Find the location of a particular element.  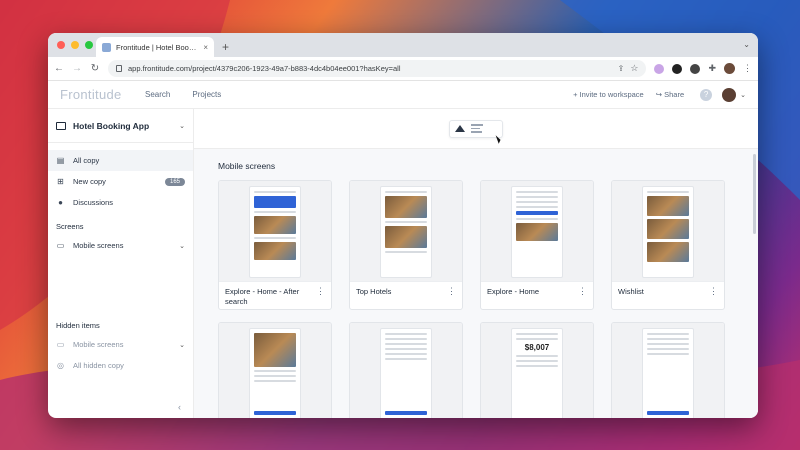

zoom-window-button is located at coordinates (89, 45).